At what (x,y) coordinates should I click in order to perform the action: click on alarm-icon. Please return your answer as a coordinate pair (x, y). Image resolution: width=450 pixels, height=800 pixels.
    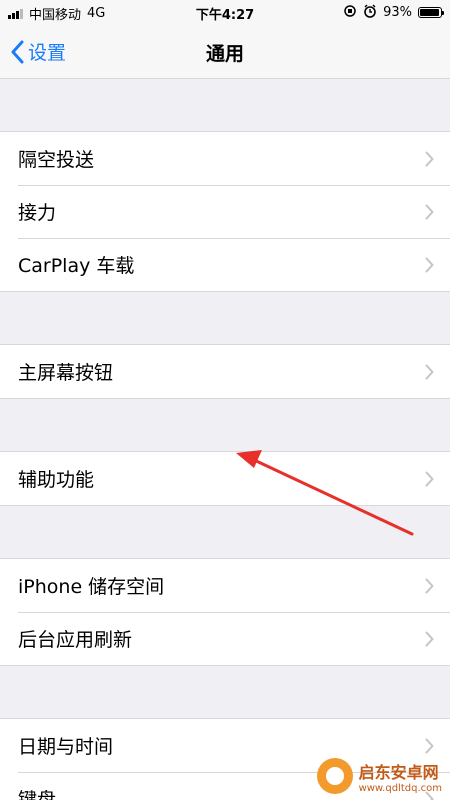
    Looking at the image, I should click on (370, 12).